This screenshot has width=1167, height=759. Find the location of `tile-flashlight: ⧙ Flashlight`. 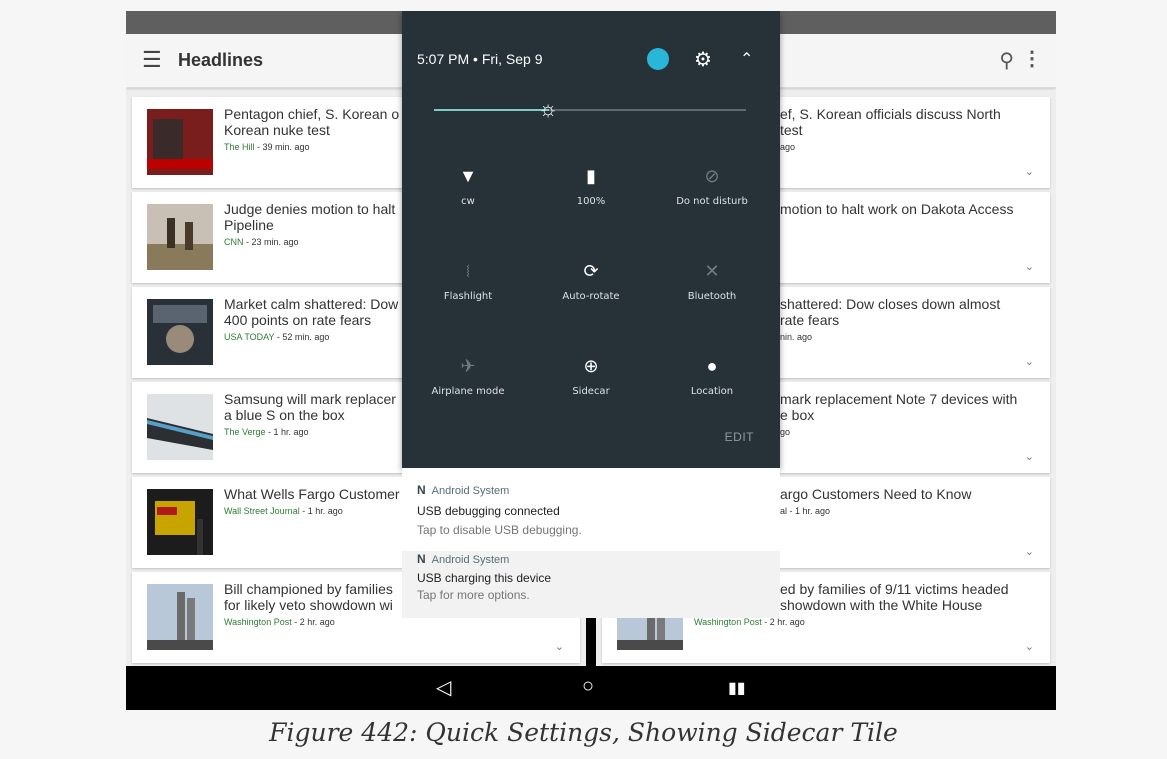

tile-flashlight: ⧙ Flashlight is located at coordinates (468, 280).